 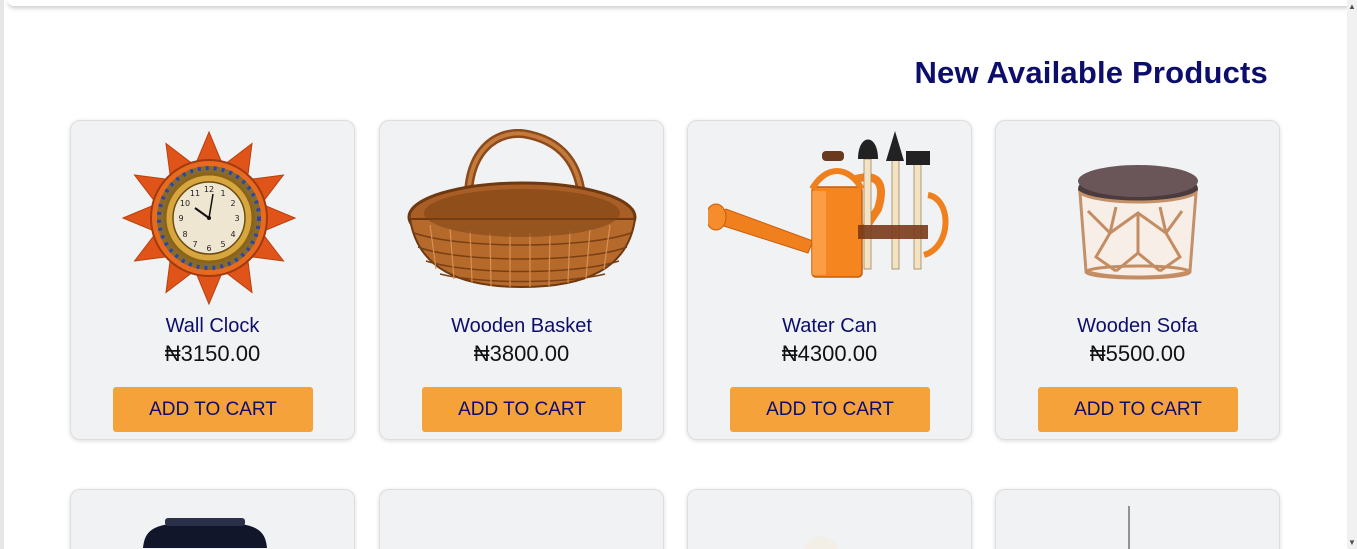 What do you see at coordinates (194, 244) in the screenshot?
I see `svg-text: 7` at bounding box center [194, 244].